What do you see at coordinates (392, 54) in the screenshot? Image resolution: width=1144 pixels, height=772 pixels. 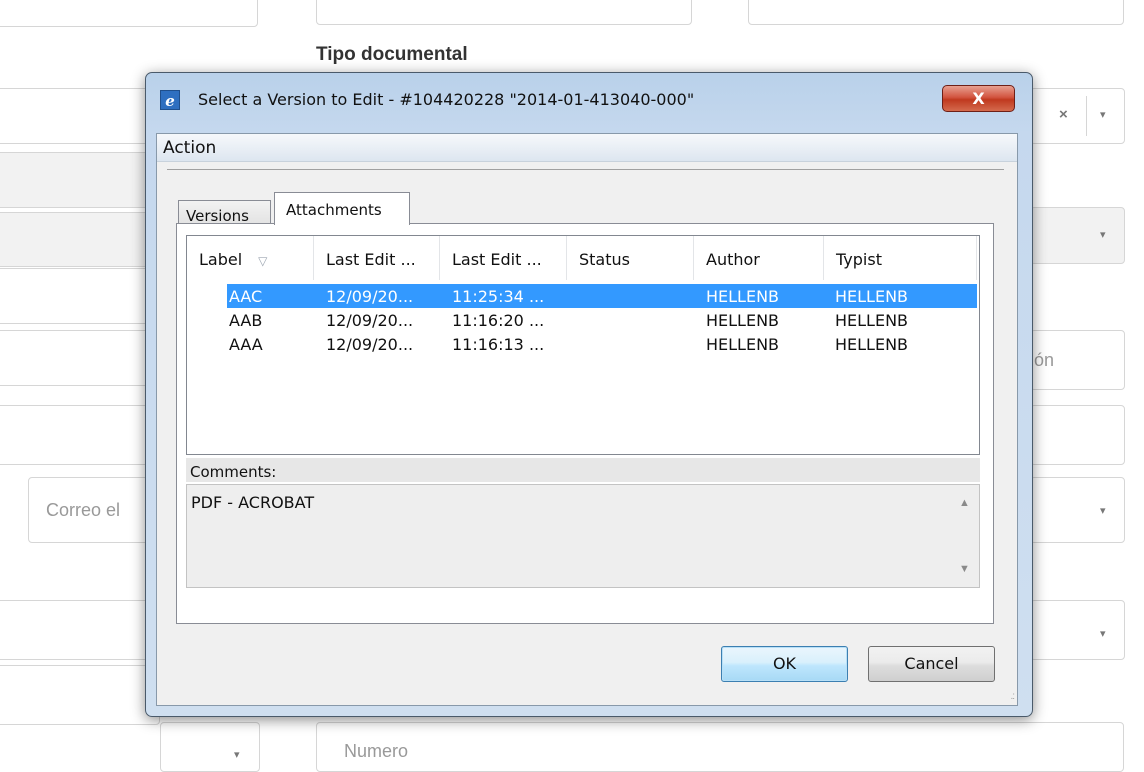 I see `tipo-documental-label: Tipo documental` at bounding box center [392, 54].